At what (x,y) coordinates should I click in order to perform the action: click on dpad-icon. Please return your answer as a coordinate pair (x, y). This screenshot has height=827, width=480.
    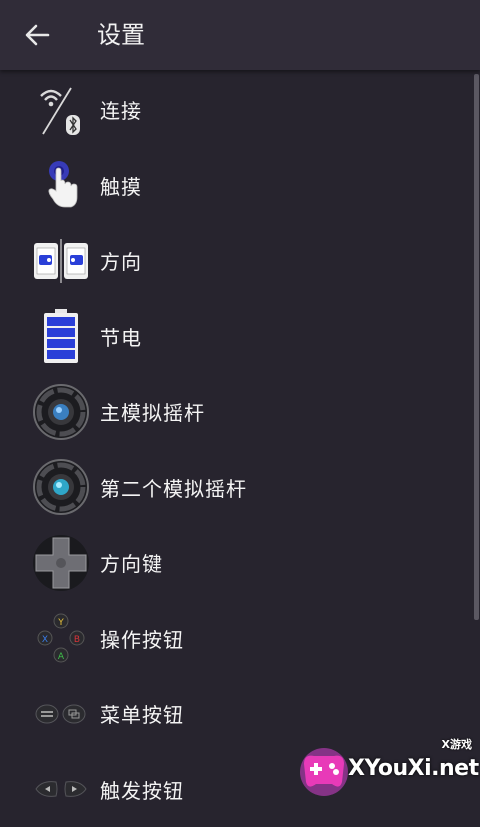
    Looking at the image, I should click on (61, 563).